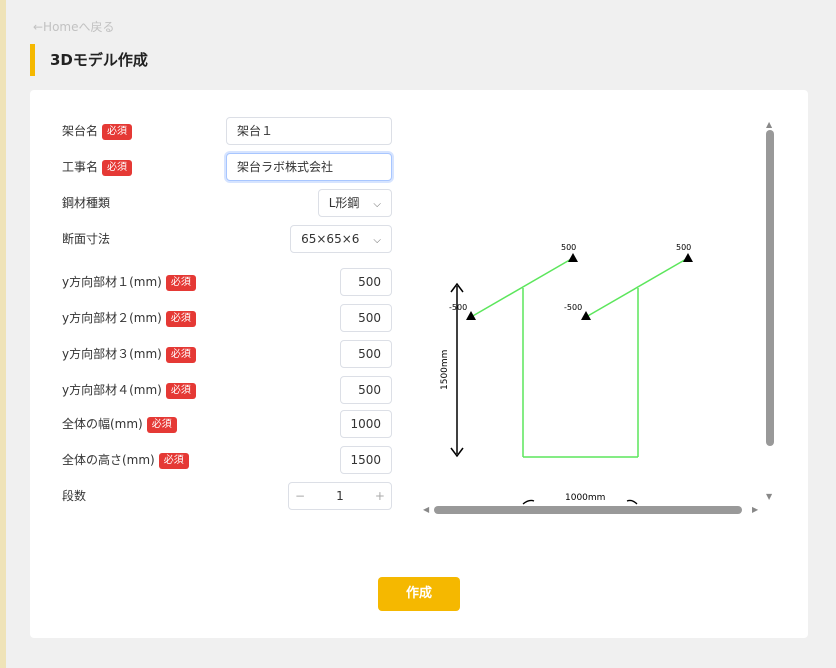 The height and width of the screenshot is (668, 836). Describe the element at coordinates (366, 460) in the screenshot. I see `total-height-input: 1500` at that location.